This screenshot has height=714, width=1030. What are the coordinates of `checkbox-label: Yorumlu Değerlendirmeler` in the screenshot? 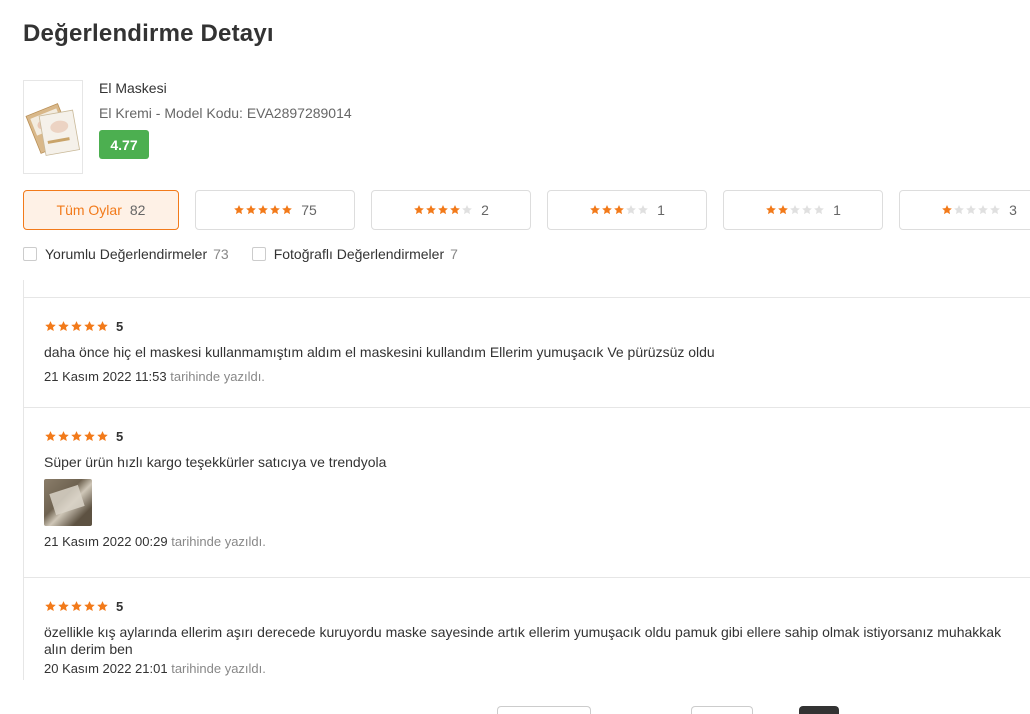 It's located at (126, 254).